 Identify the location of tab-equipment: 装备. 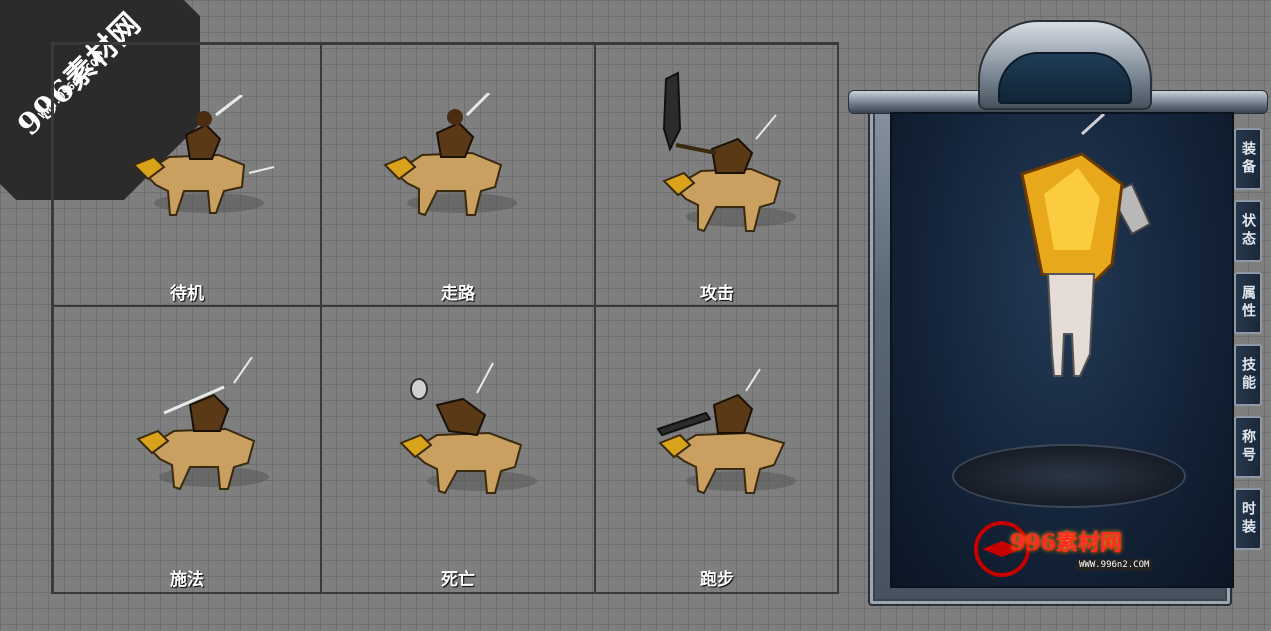
(1248, 159).